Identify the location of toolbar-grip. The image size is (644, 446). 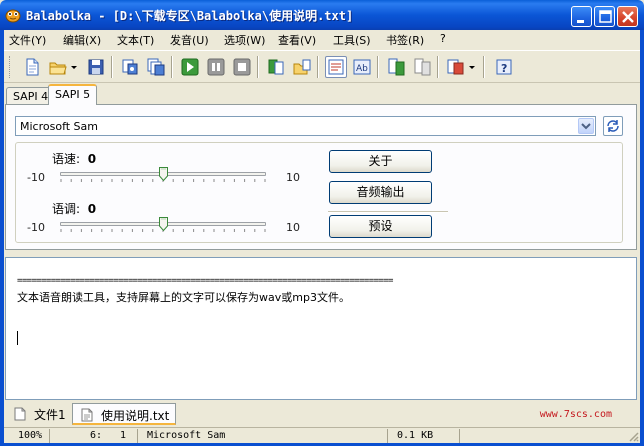
(10, 67).